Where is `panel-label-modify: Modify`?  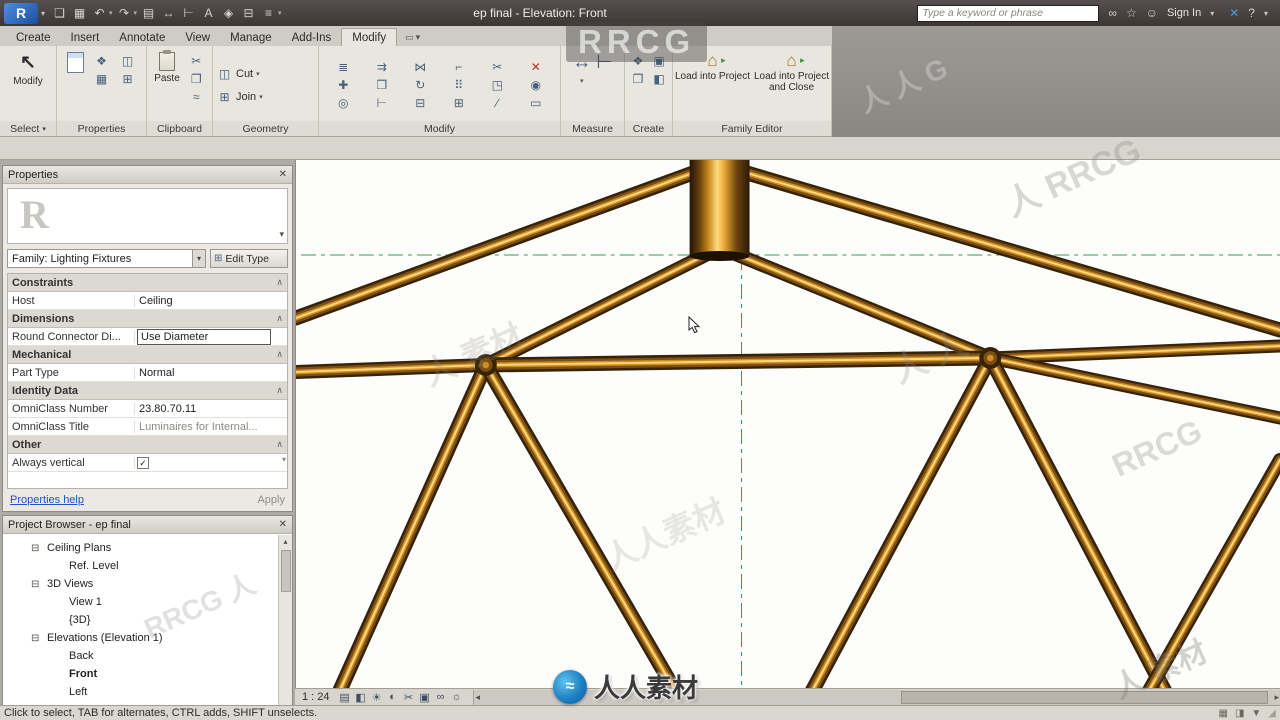 panel-label-modify: Modify is located at coordinates (440, 128).